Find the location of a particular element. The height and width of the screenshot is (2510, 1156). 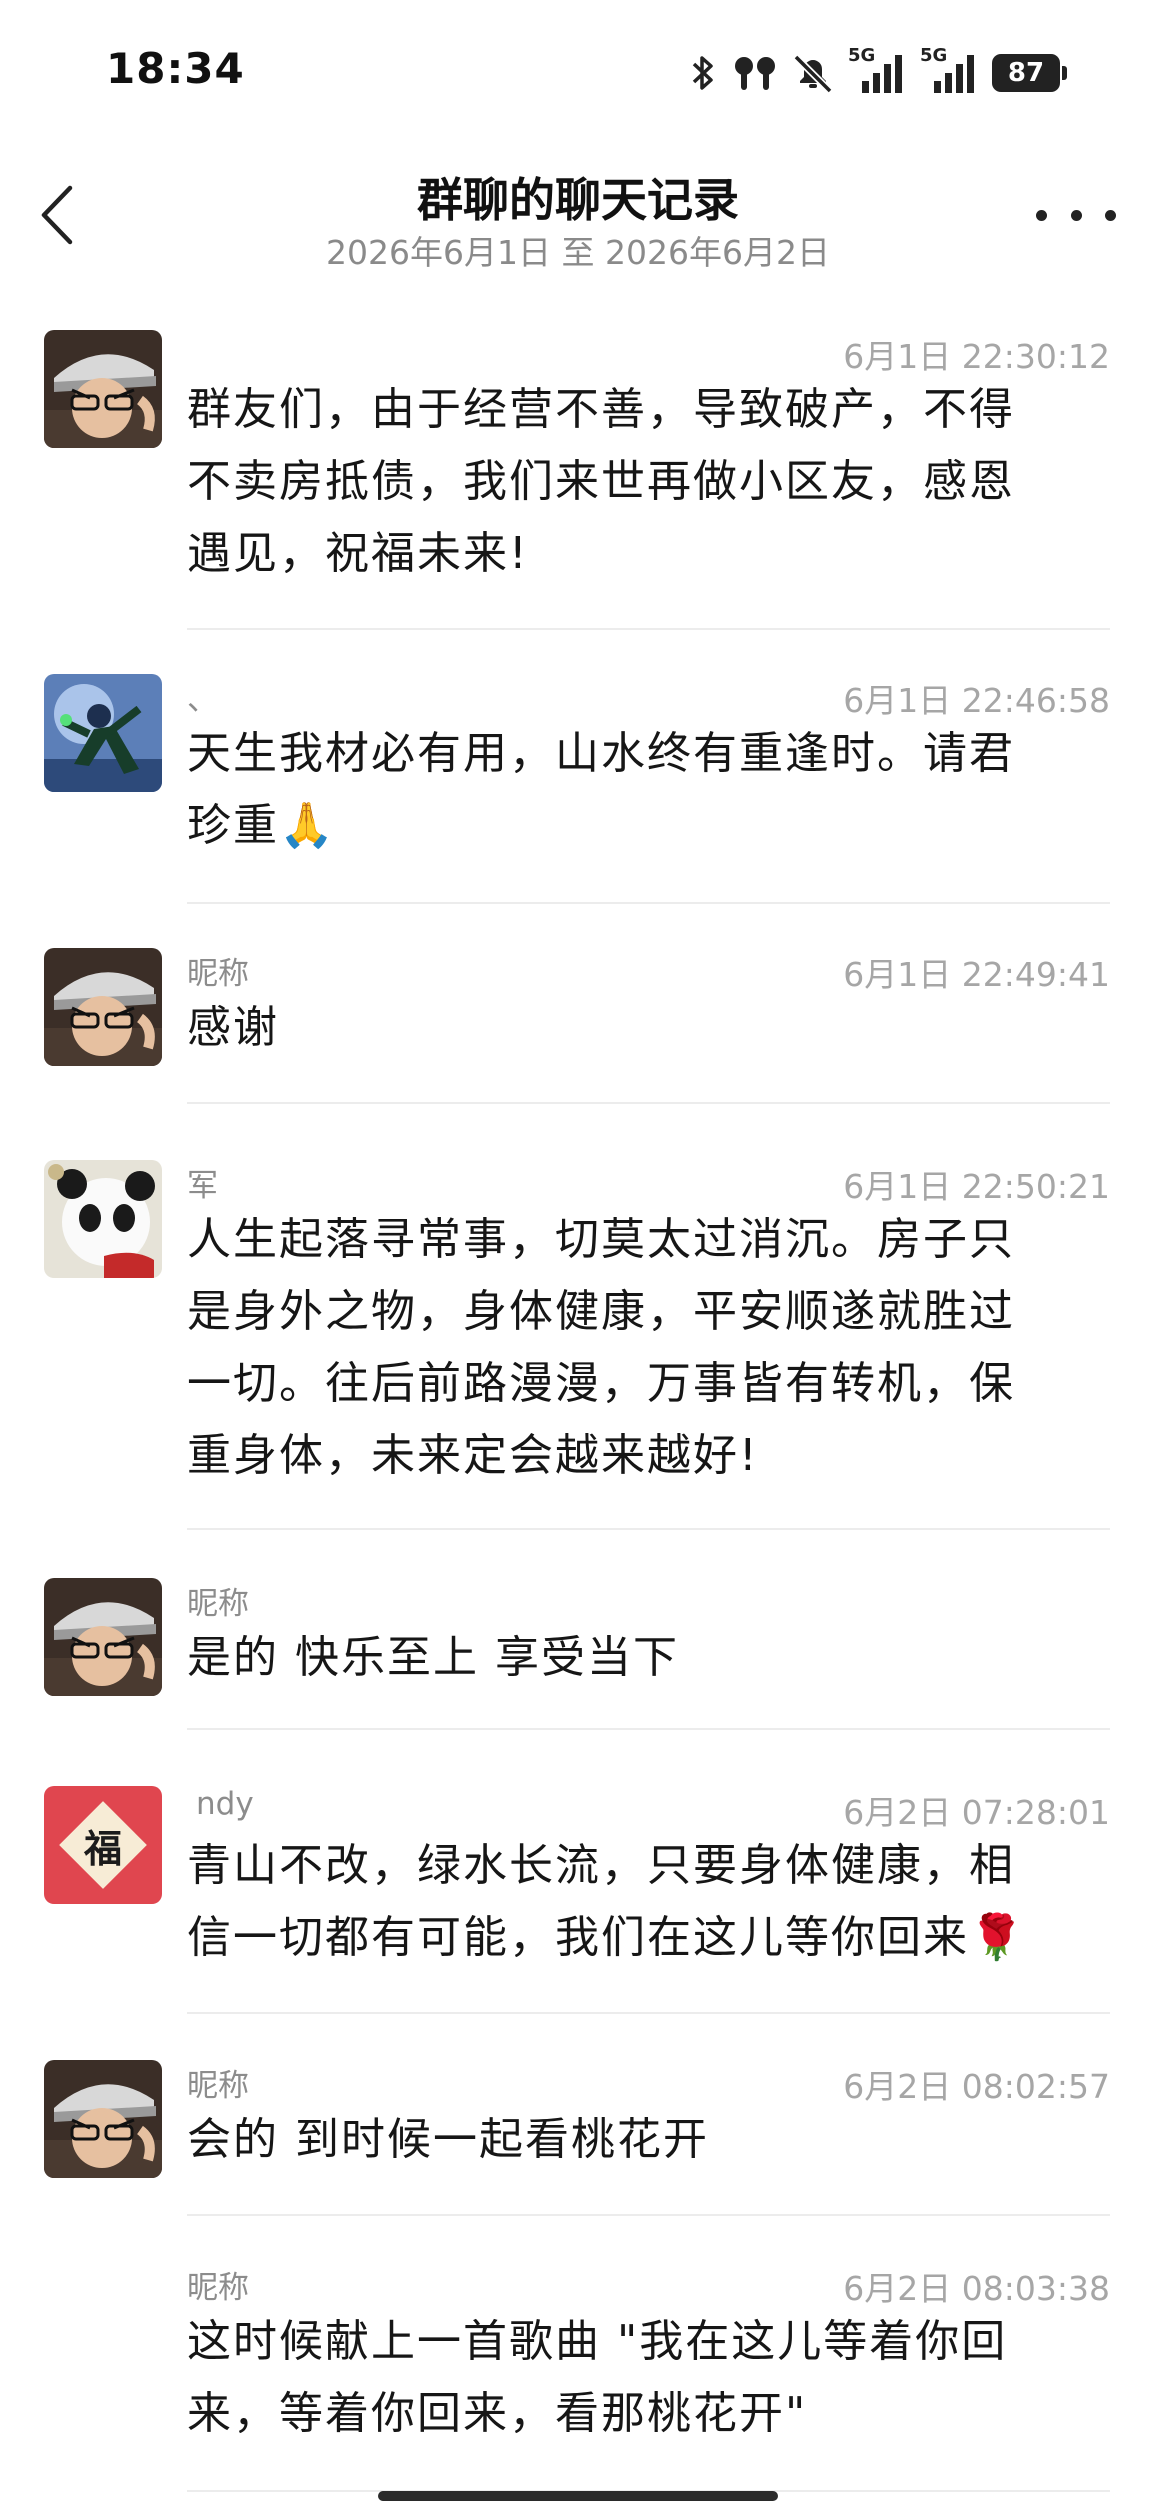

signal-group-2: 5G is located at coordinates (949, 70).